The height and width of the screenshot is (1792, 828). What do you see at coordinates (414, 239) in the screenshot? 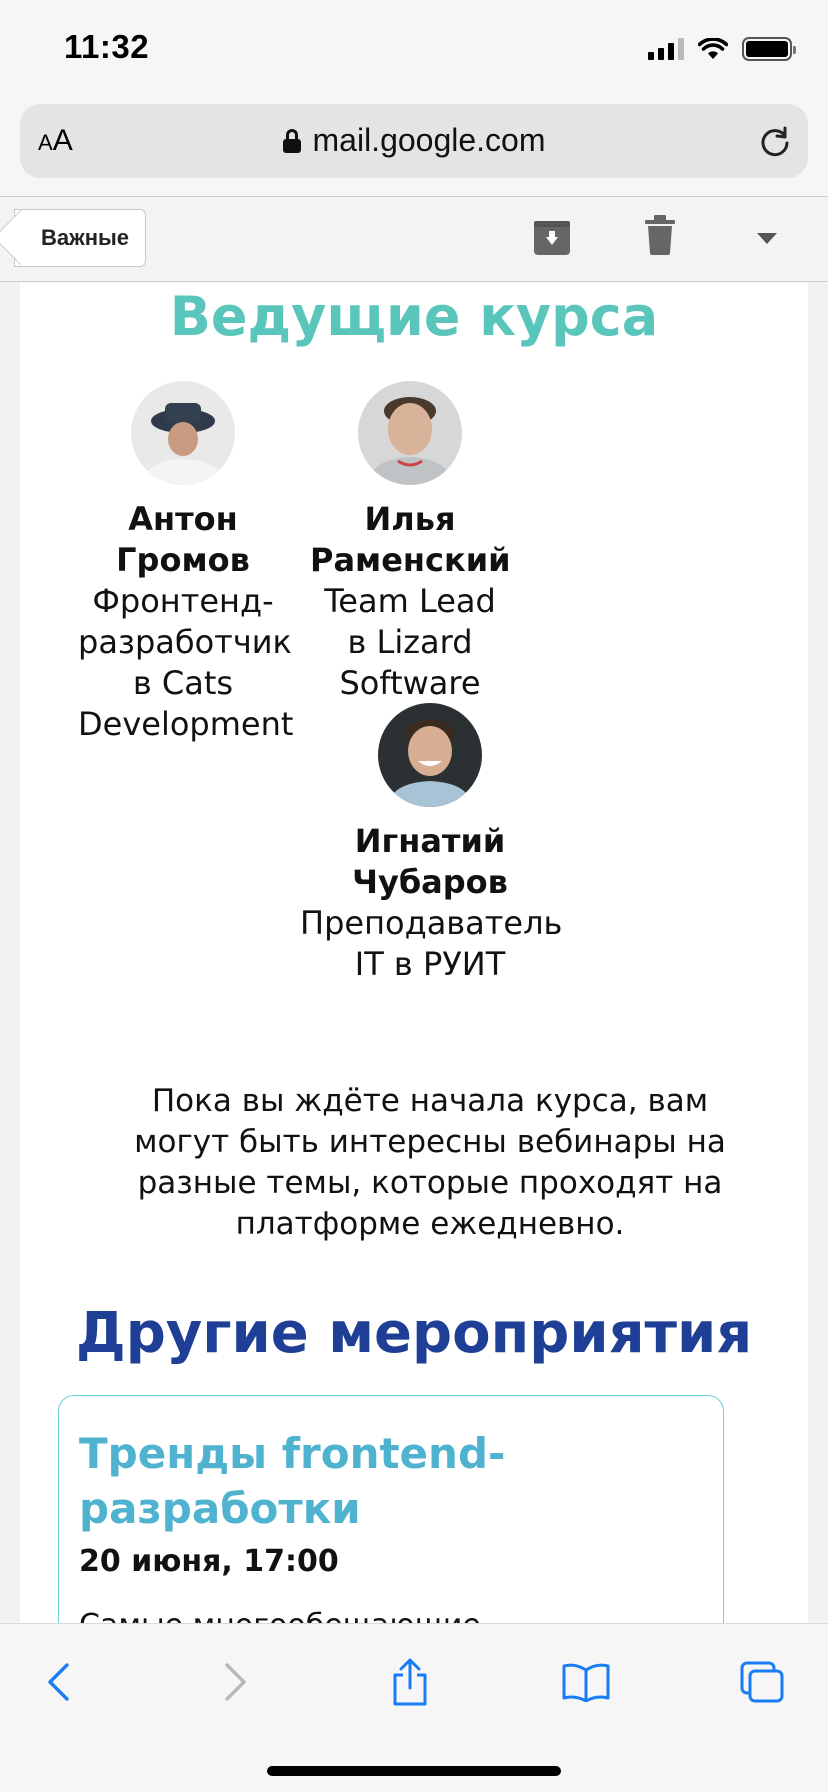
I see `mail-toolbar: Важные` at bounding box center [414, 239].